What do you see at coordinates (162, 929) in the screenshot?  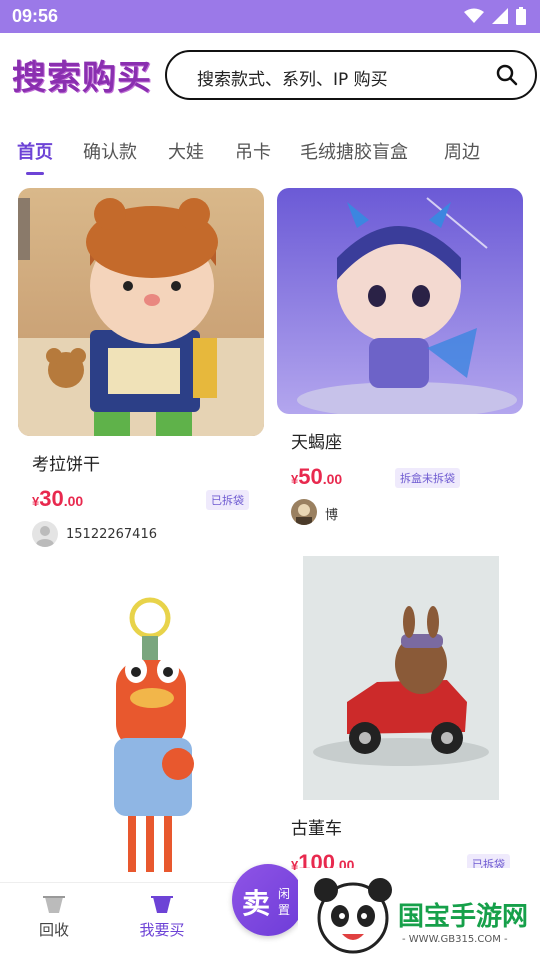 I see `nav-buy-label: 我要买` at bounding box center [162, 929].